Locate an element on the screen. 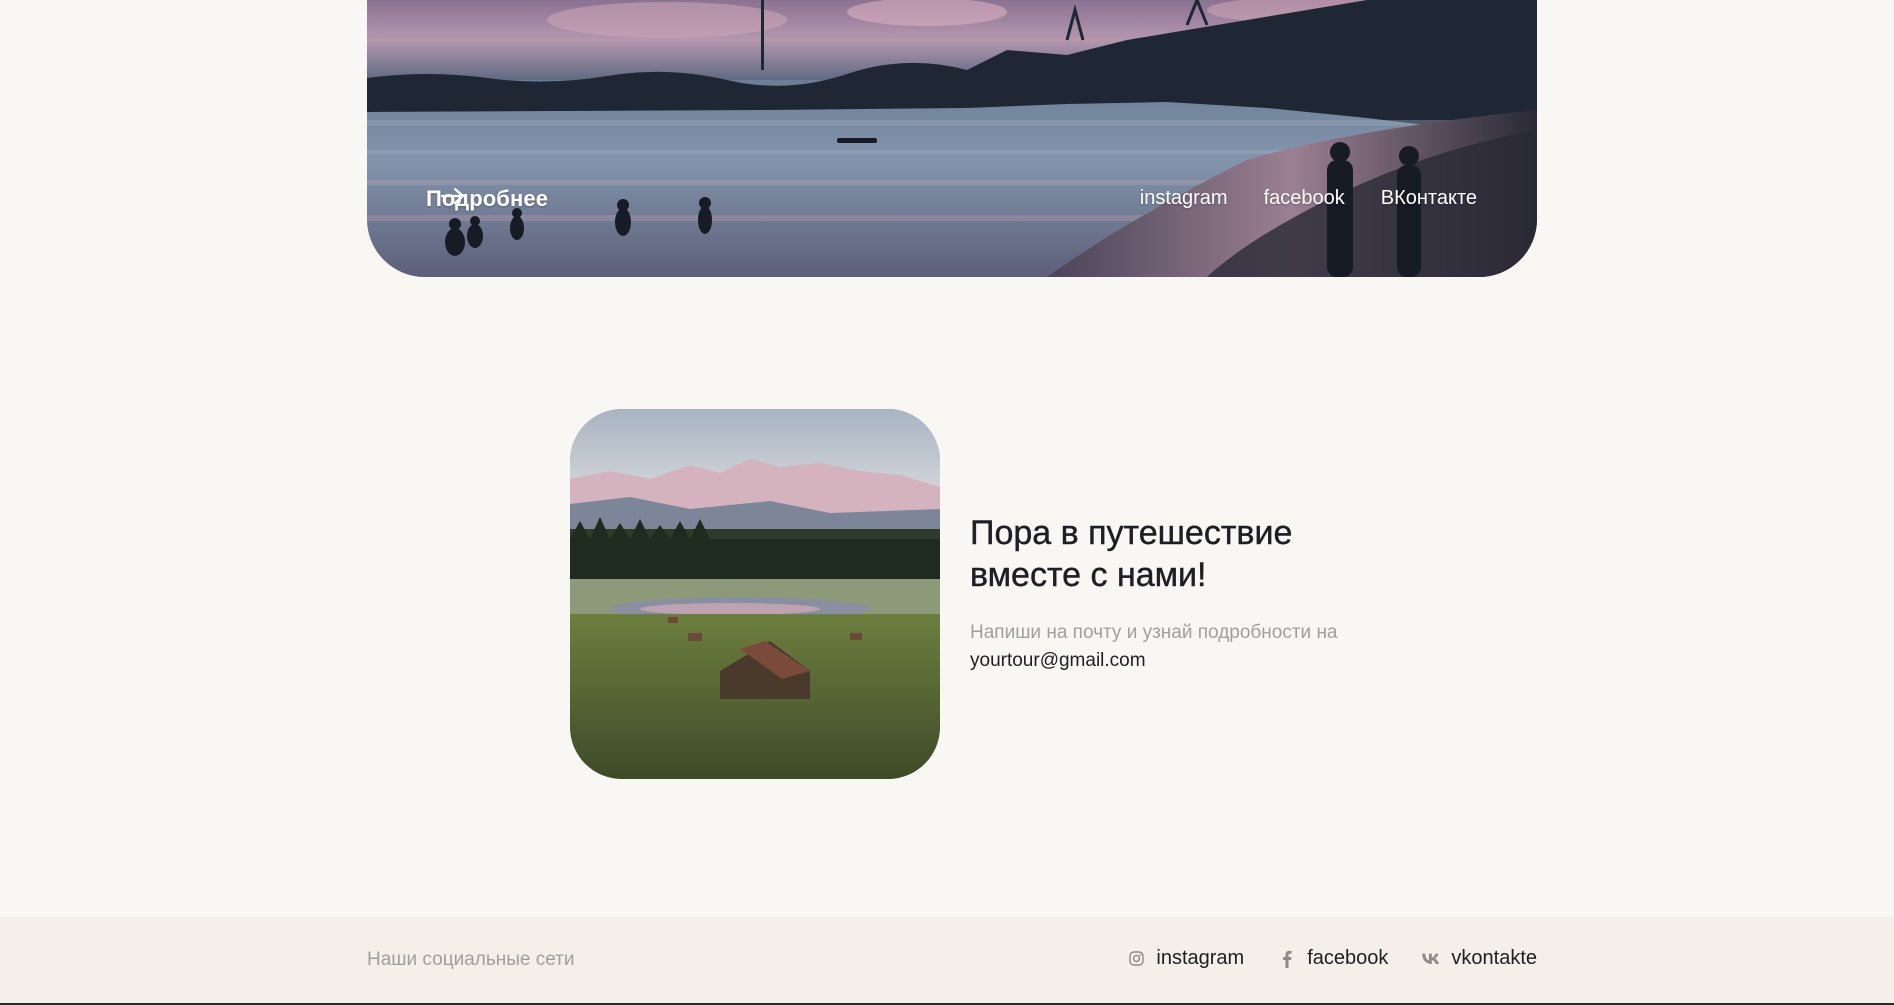  footer-label: Наши социальные сети is located at coordinates (471, 959).